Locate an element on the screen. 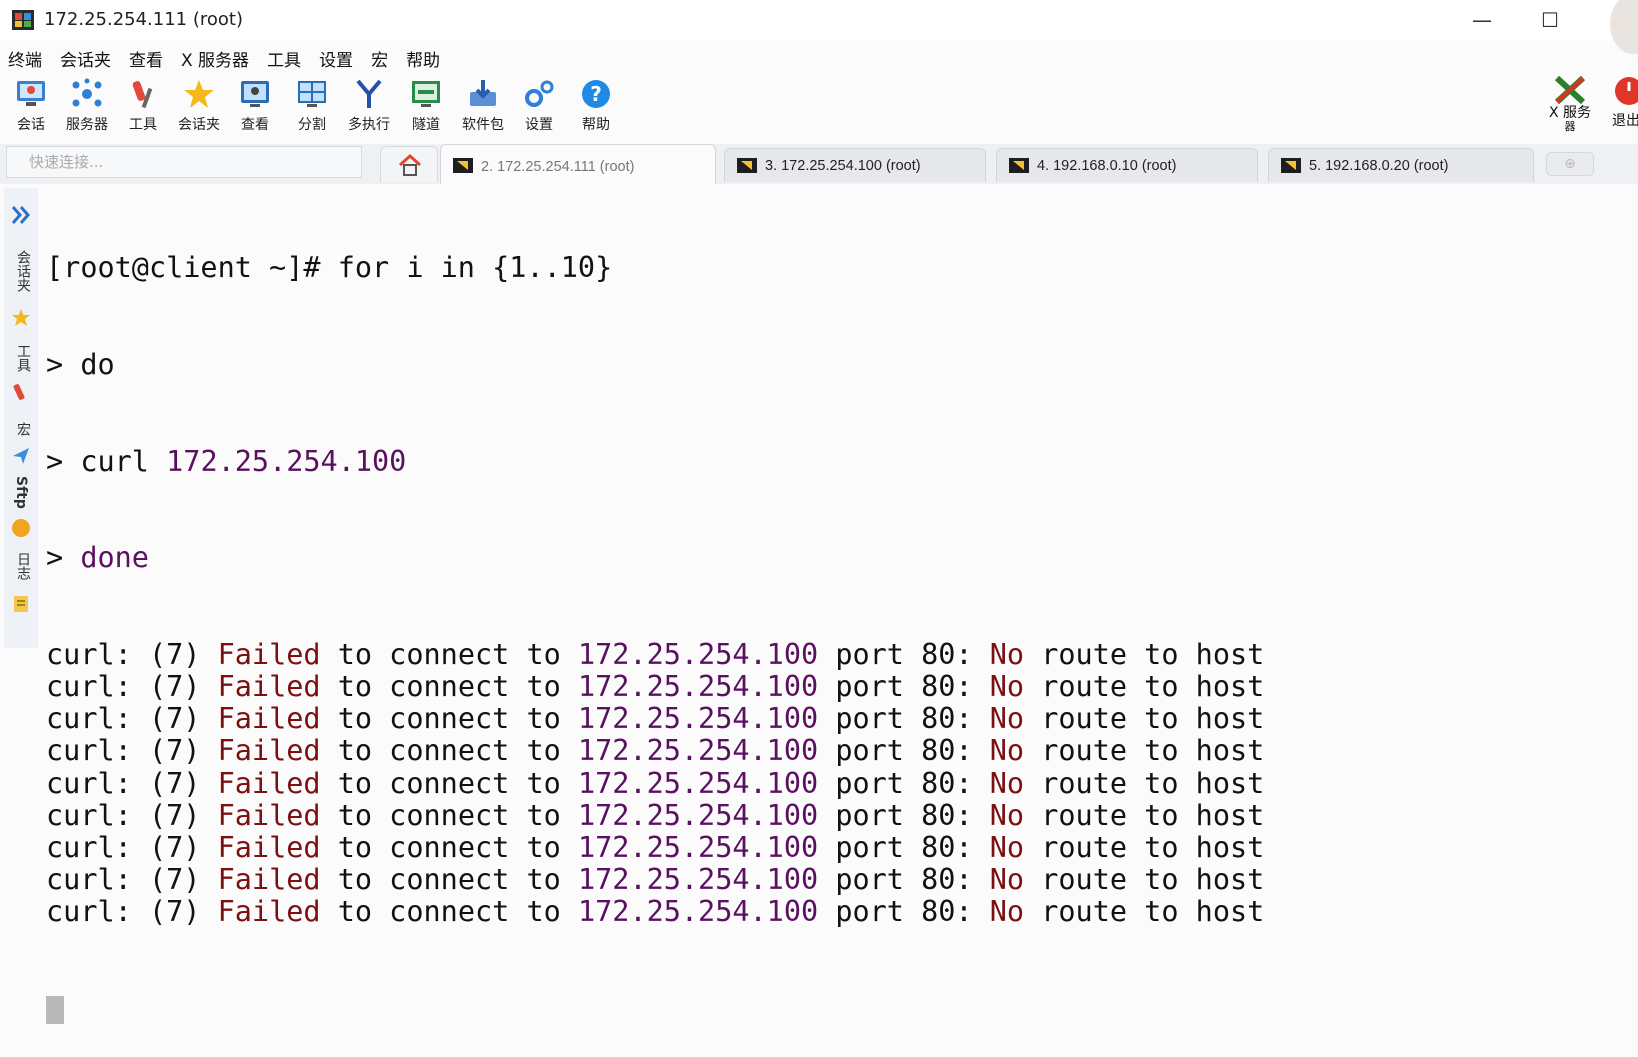 The image size is (1638, 1057). xserver-button: X 服务 器 is located at coordinates (1570, 104).